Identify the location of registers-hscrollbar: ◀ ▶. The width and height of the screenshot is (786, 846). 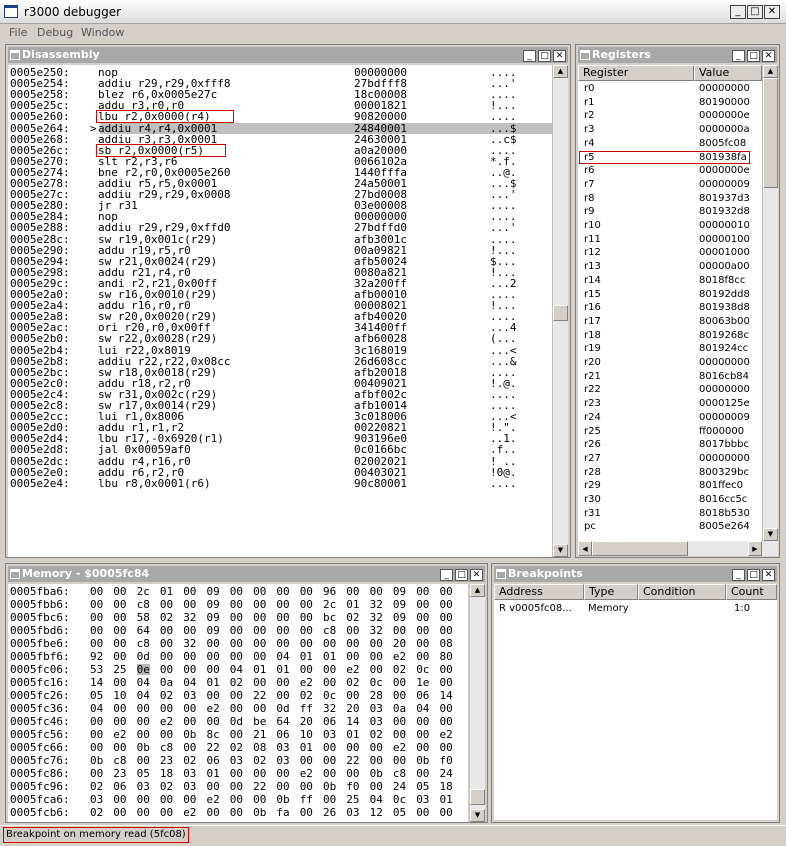
(678, 548).